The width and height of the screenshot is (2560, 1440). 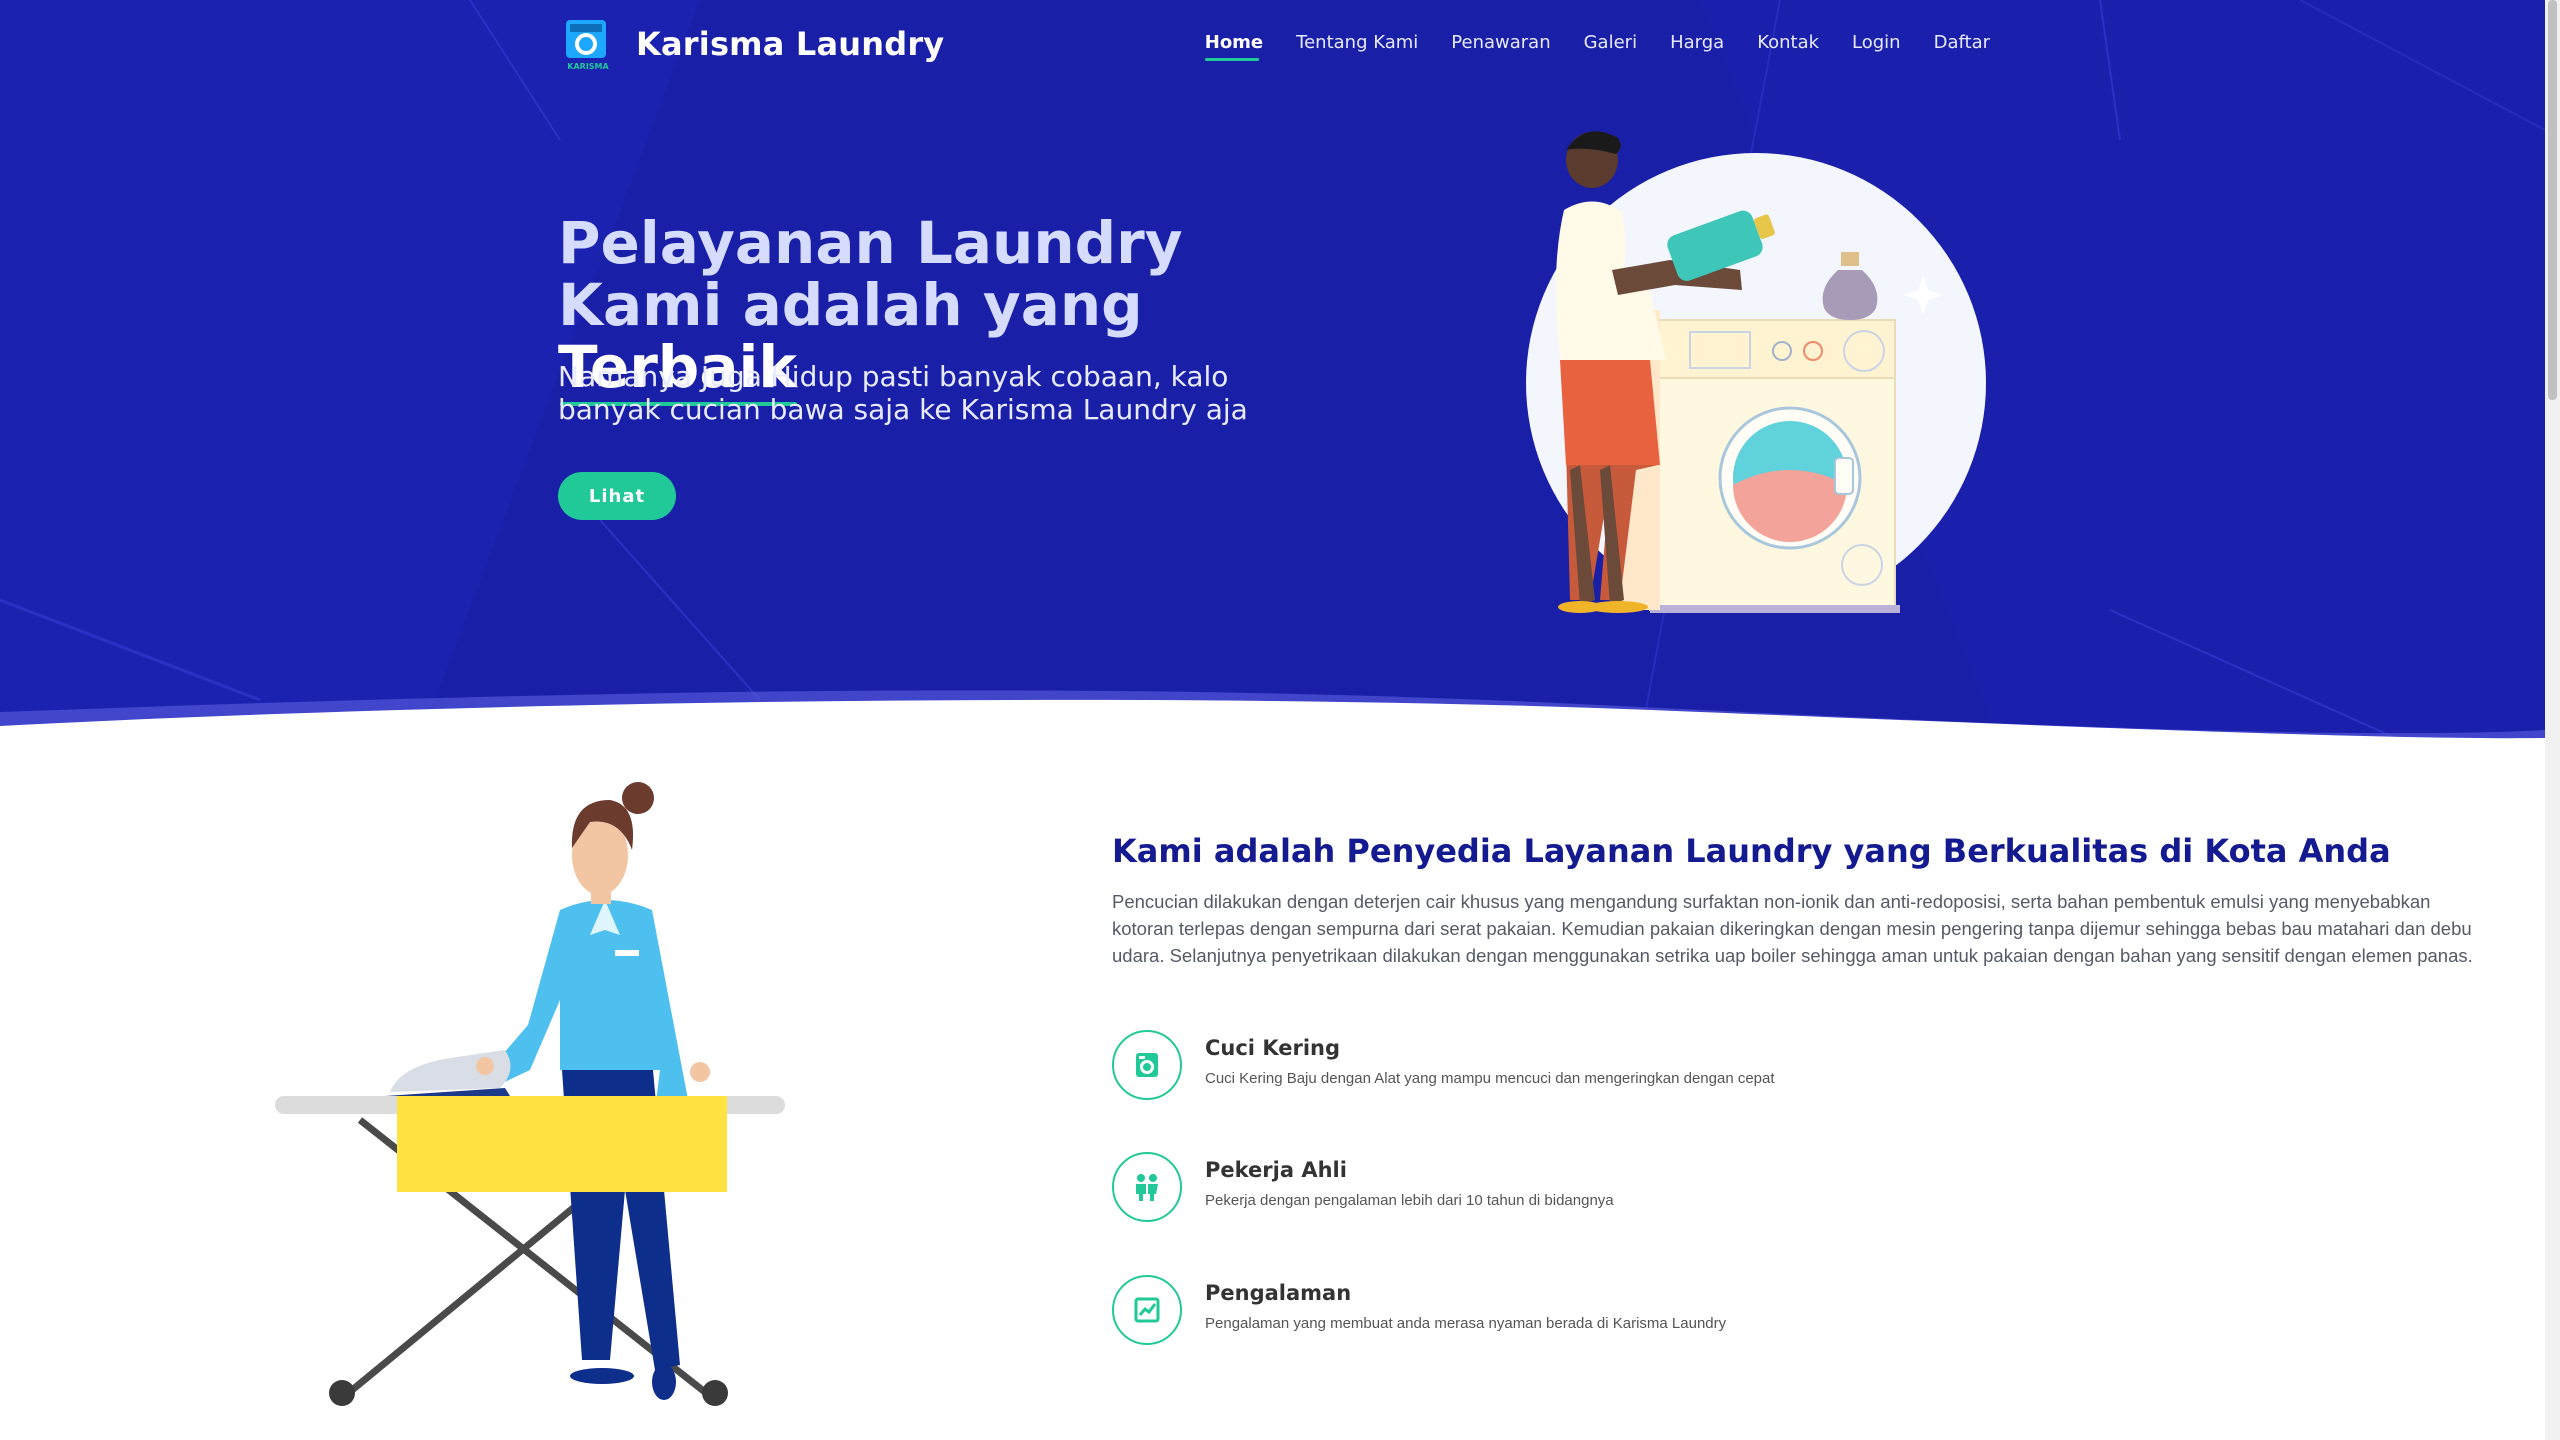 I want to click on hero-title-text: Pelayanan Laundry Kami adalah yang, so click(x=870, y=274).